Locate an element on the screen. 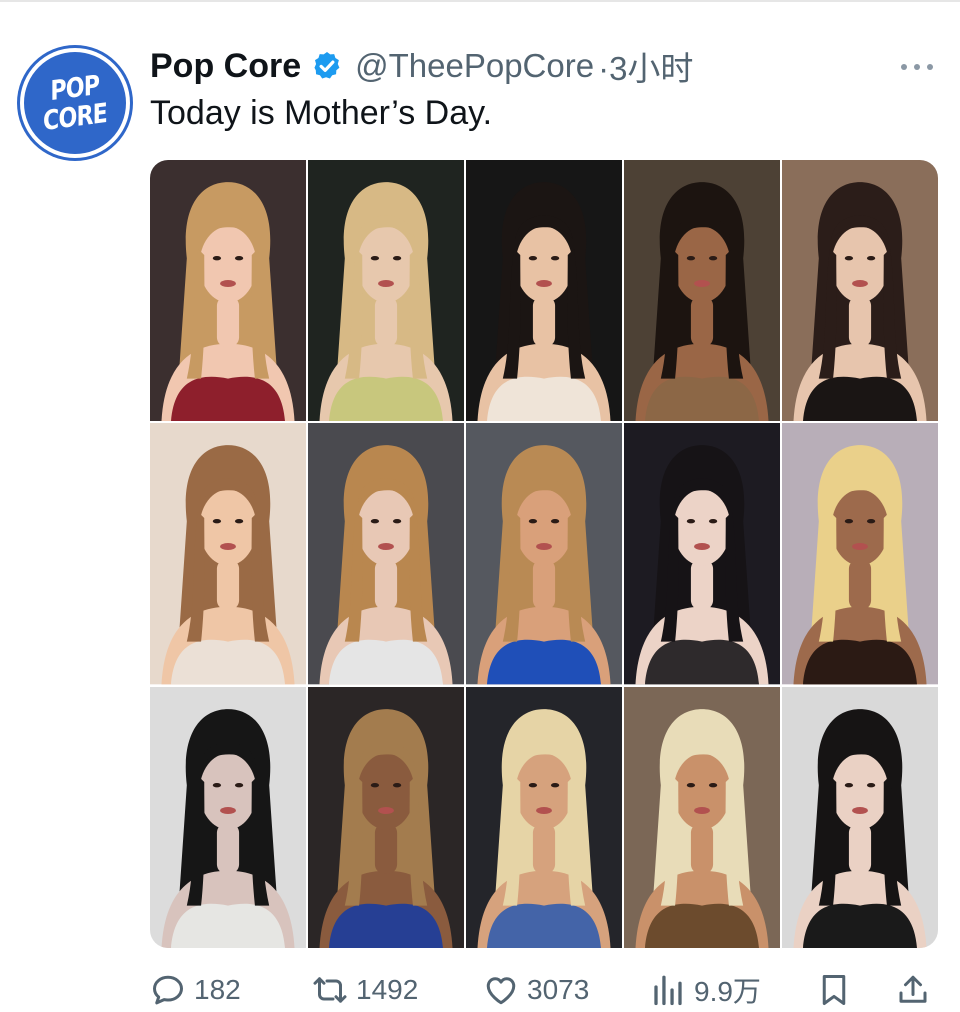 The width and height of the screenshot is (960, 1012). more-horizontal-icon is located at coordinates (917, 67).